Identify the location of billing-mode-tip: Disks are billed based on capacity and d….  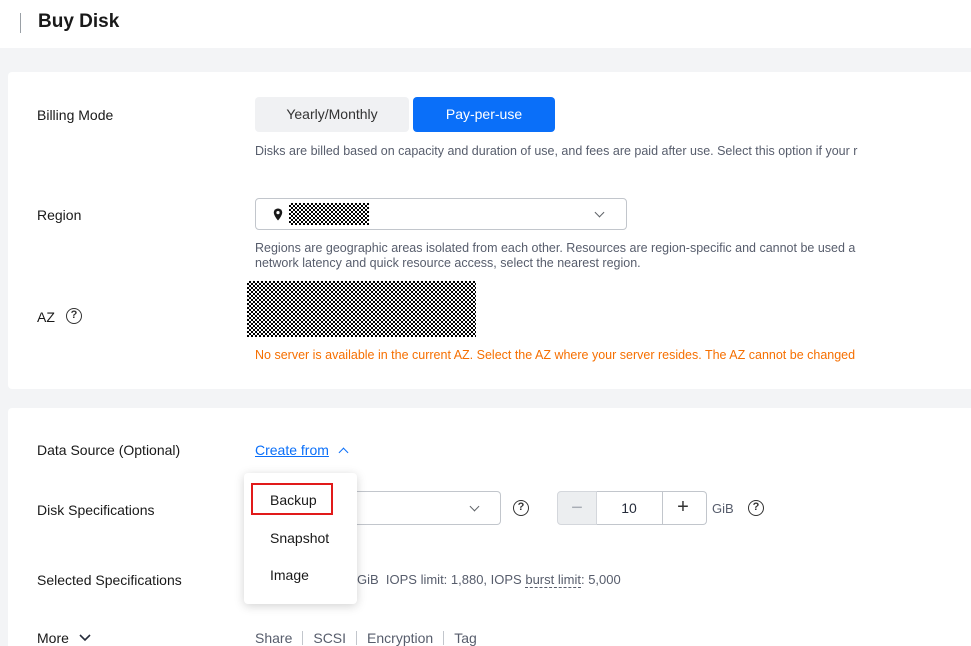
(556, 151).